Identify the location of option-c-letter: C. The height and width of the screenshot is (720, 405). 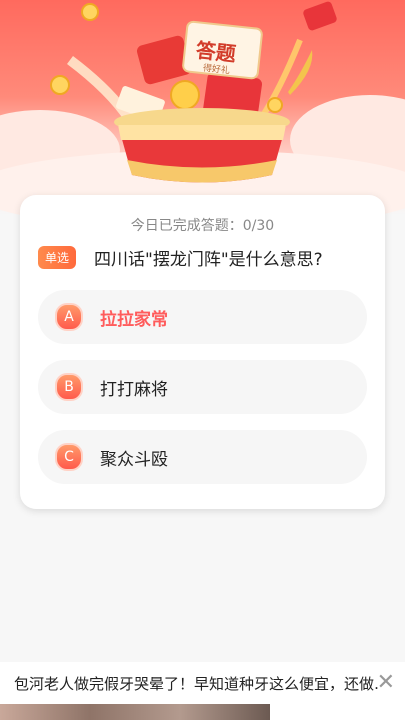
(69, 457).